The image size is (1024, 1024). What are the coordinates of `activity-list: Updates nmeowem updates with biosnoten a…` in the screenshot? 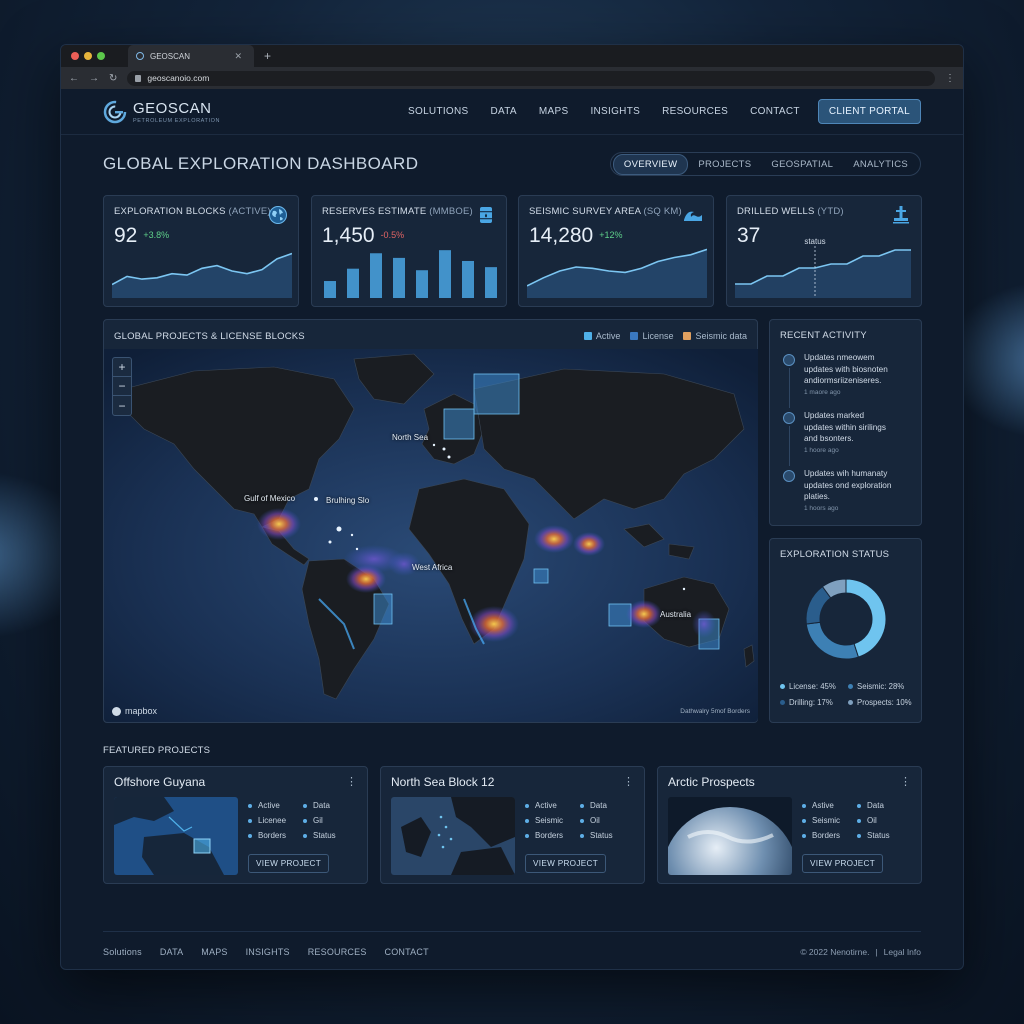 It's located at (845, 439).